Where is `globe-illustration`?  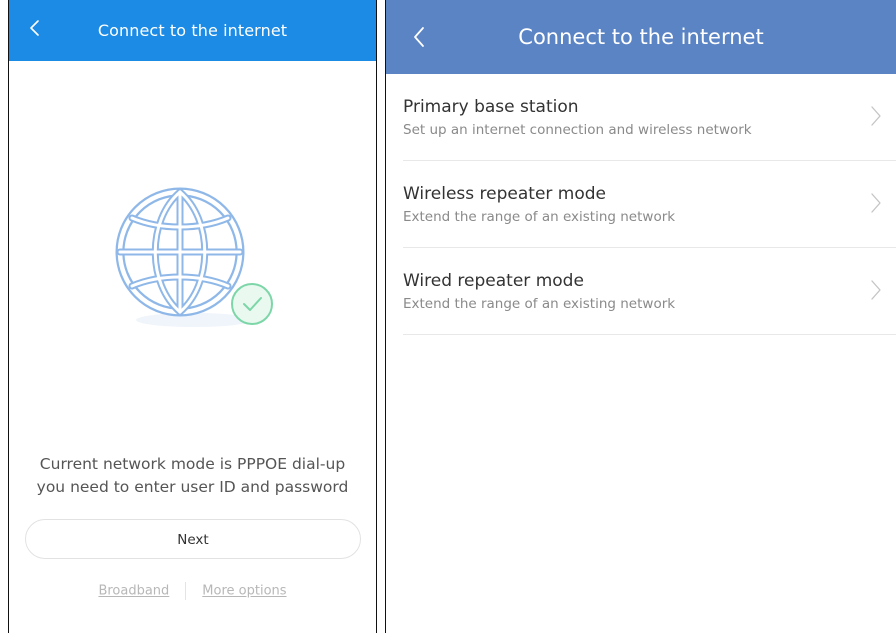
globe-illustration is located at coordinates (194, 257).